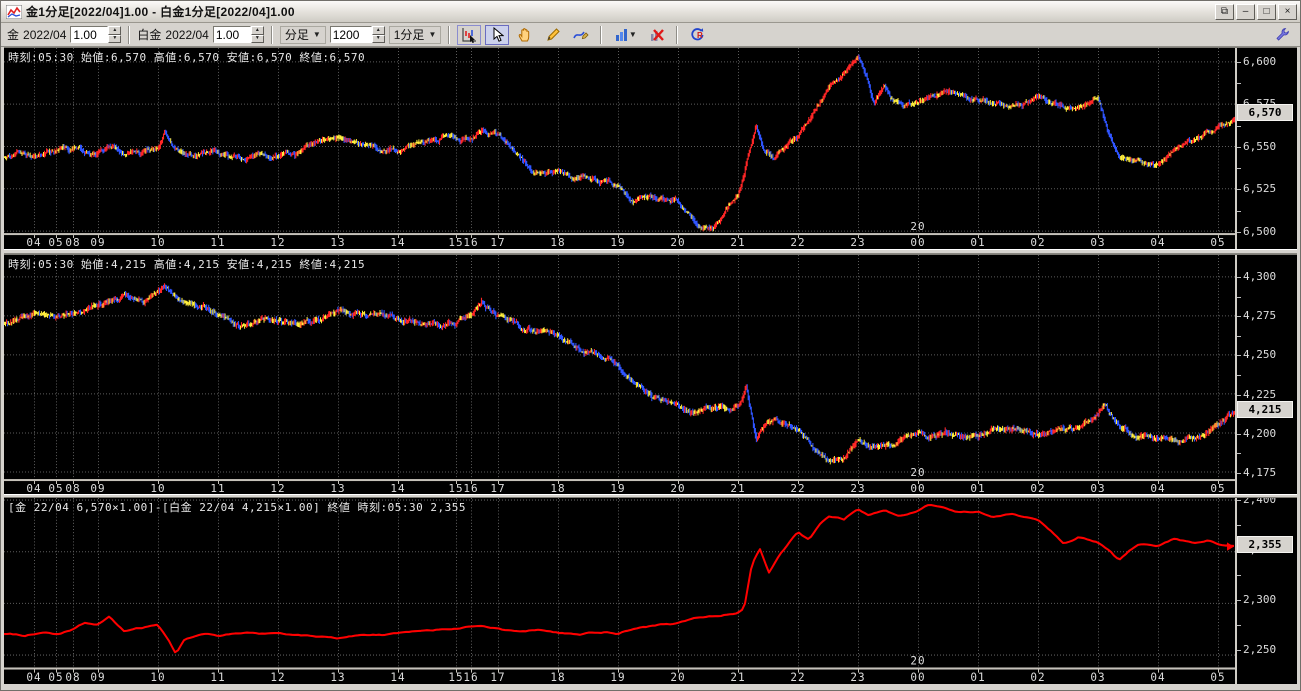 This screenshot has width=1301, height=691. What do you see at coordinates (1260, 316) in the screenshot?
I see `price-axis-label: 4,275` at bounding box center [1260, 316].